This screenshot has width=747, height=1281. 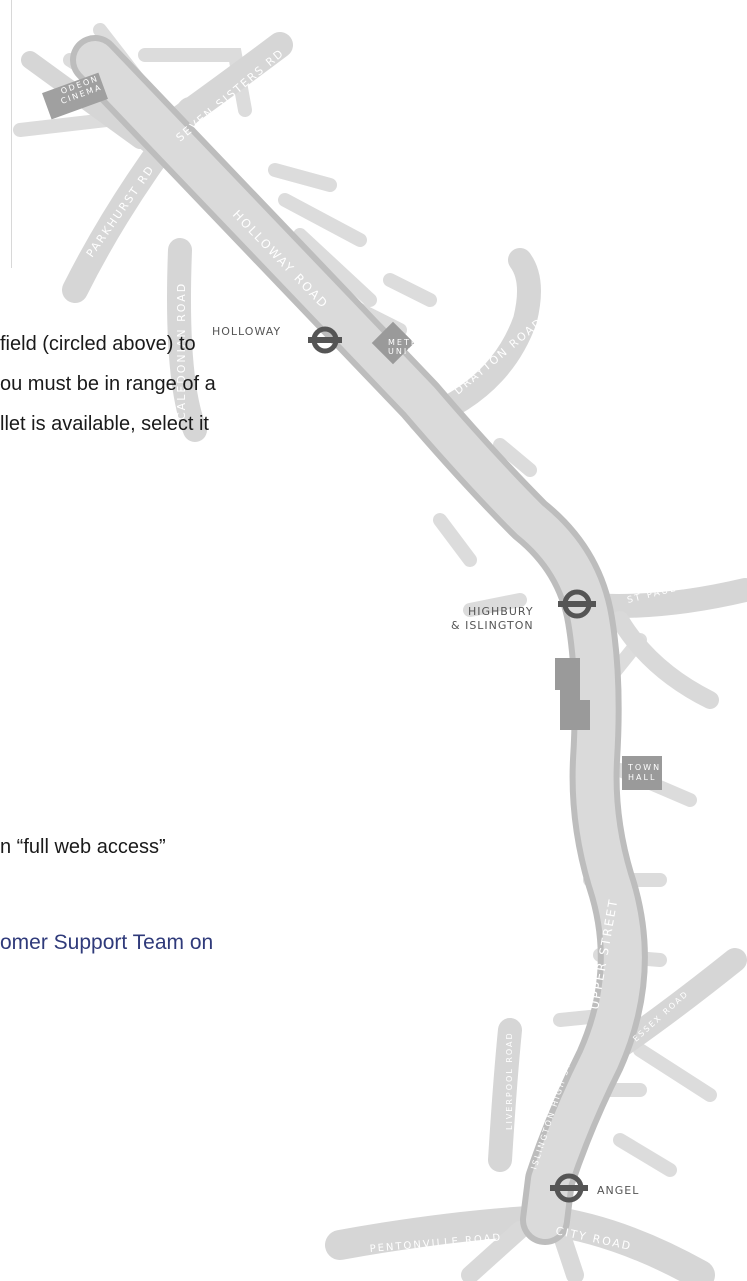 What do you see at coordinates (642, 777) in the screenshot?
I see `town-hall-label-2: HALL` at bounding box center [642, 777].